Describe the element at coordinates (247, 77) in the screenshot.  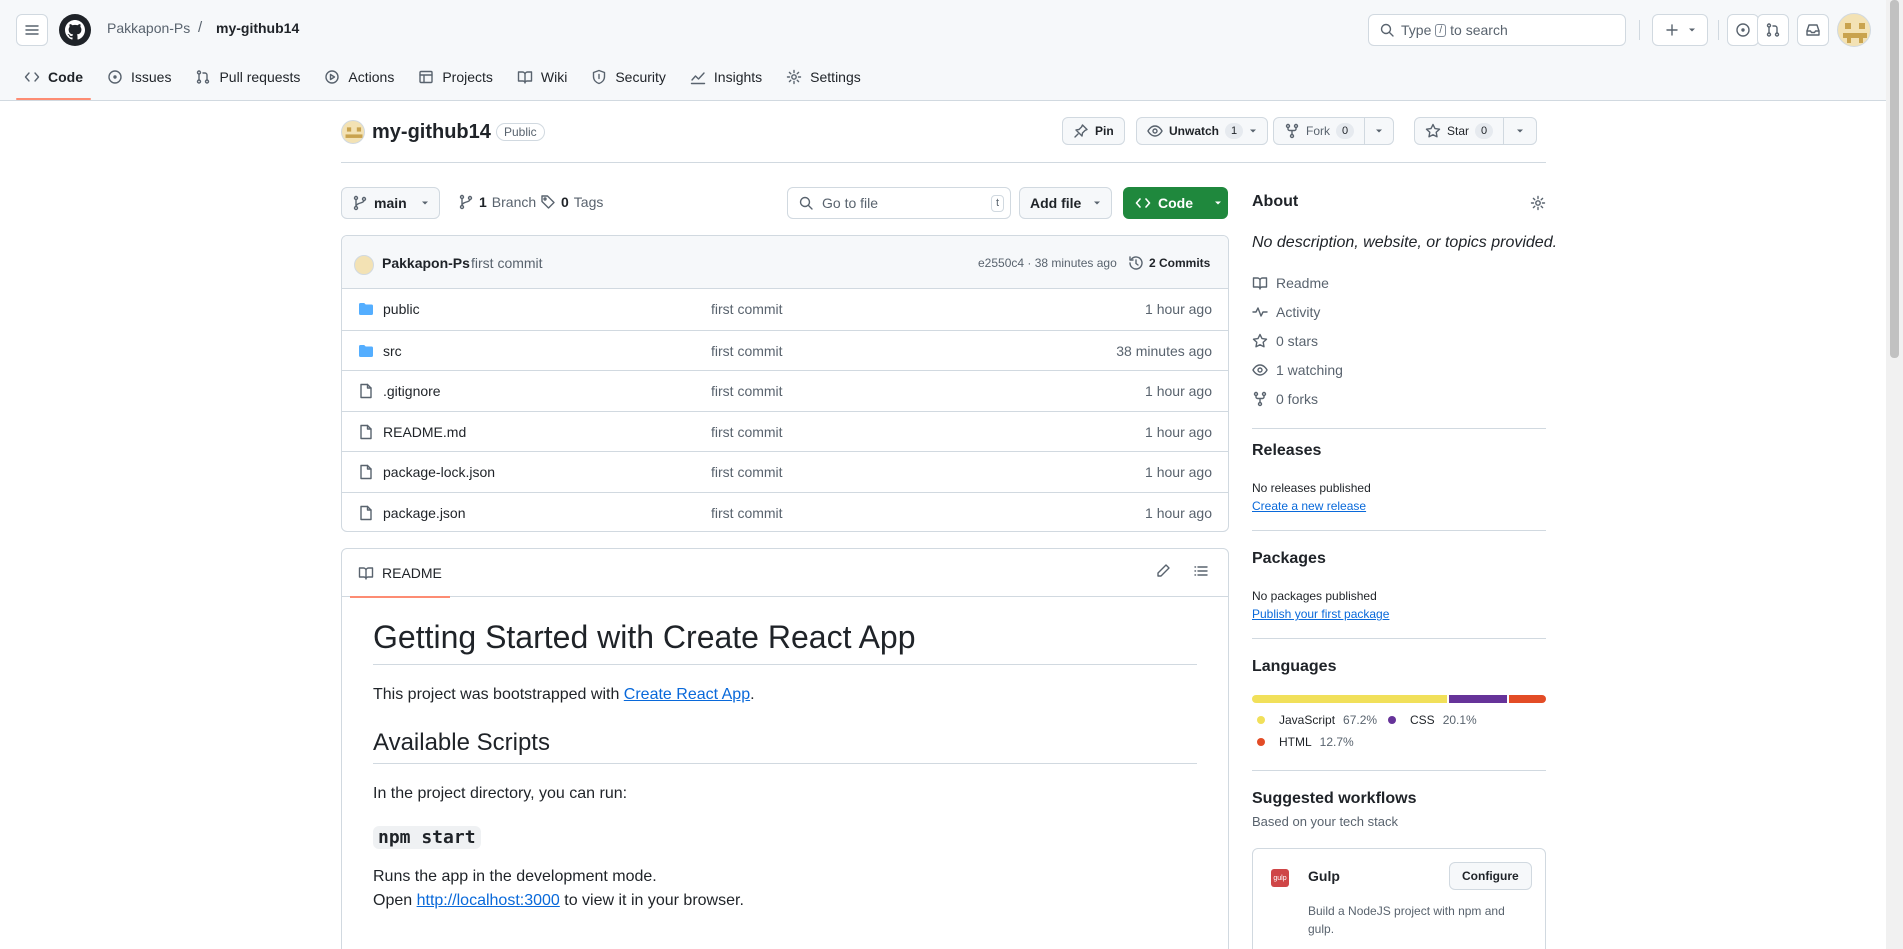
I see `tab-pull-requests: Pull requests` at that location.